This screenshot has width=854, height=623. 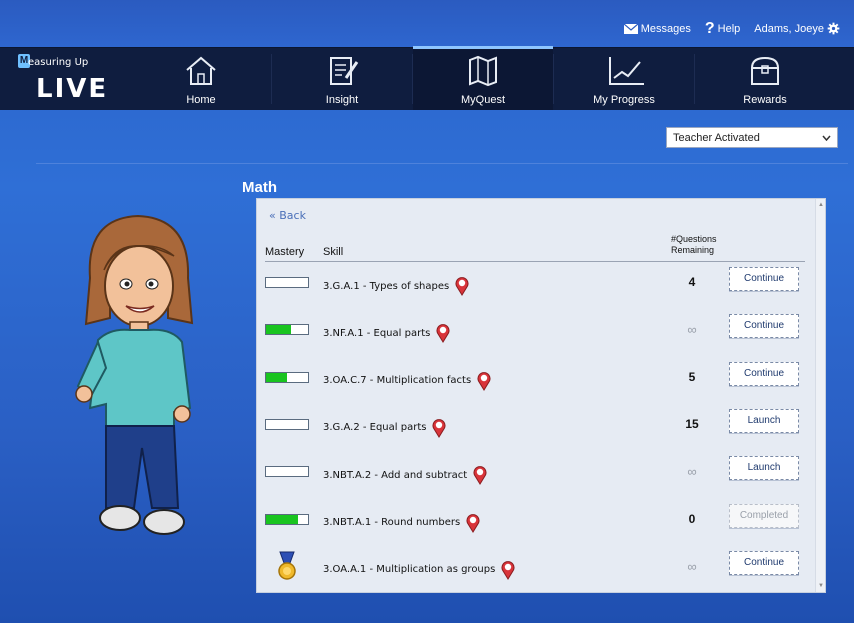 I want to click on nav-myquest-label: MyQuest, so click(x=482, y=100).